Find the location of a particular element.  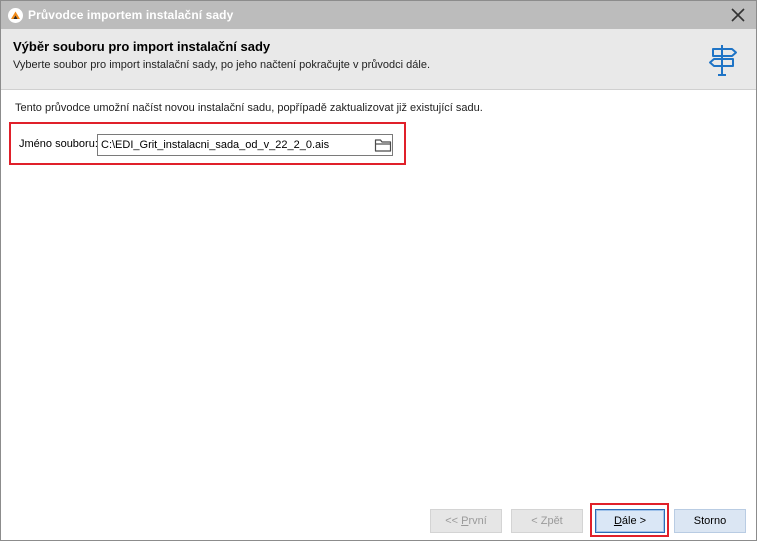

signpost-icon is located at coordinates (723, 60).